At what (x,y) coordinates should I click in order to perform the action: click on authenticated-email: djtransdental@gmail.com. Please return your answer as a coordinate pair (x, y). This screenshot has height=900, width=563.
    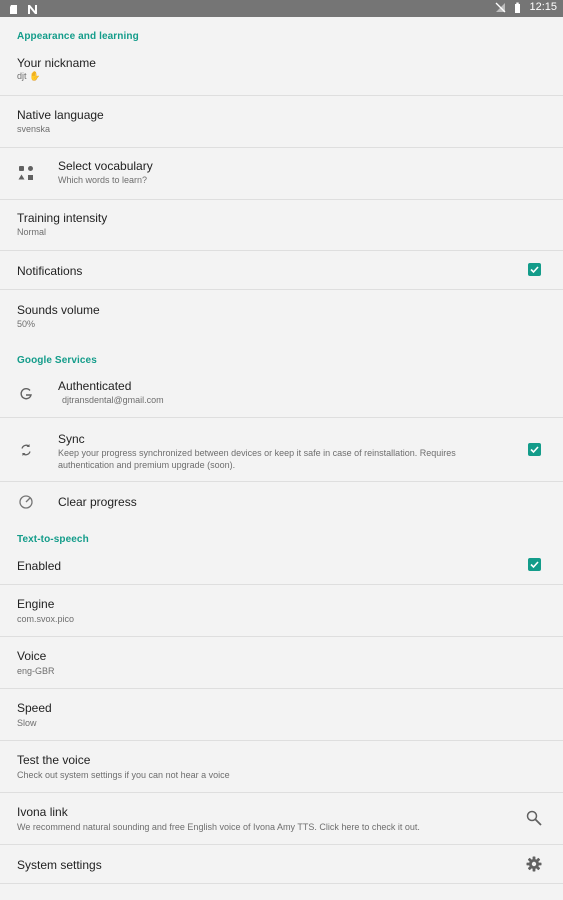
    Looking at the image, I should click on (113, 400).